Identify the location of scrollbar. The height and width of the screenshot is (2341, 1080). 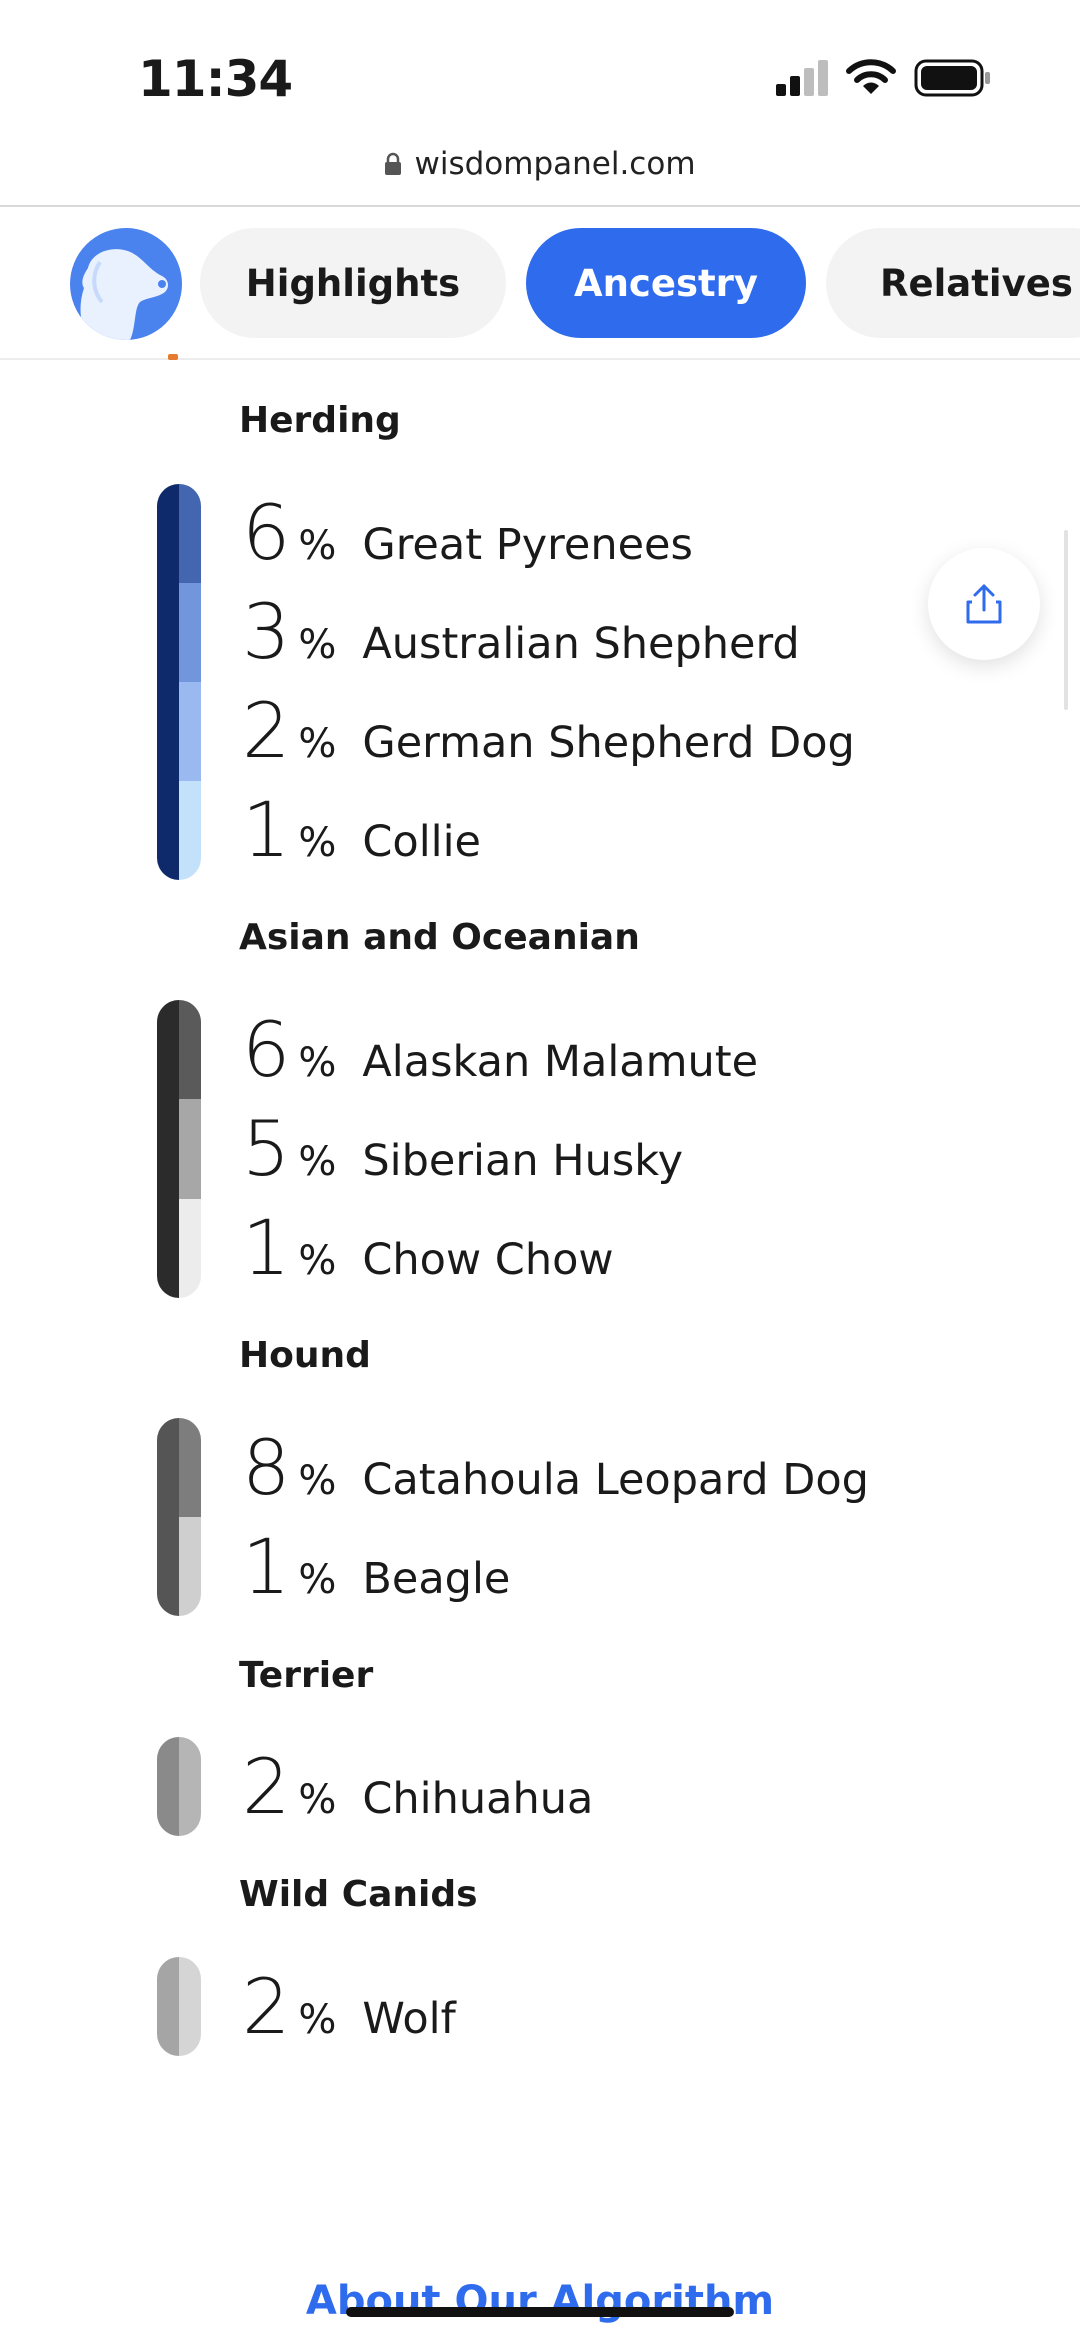
(1066, 620).